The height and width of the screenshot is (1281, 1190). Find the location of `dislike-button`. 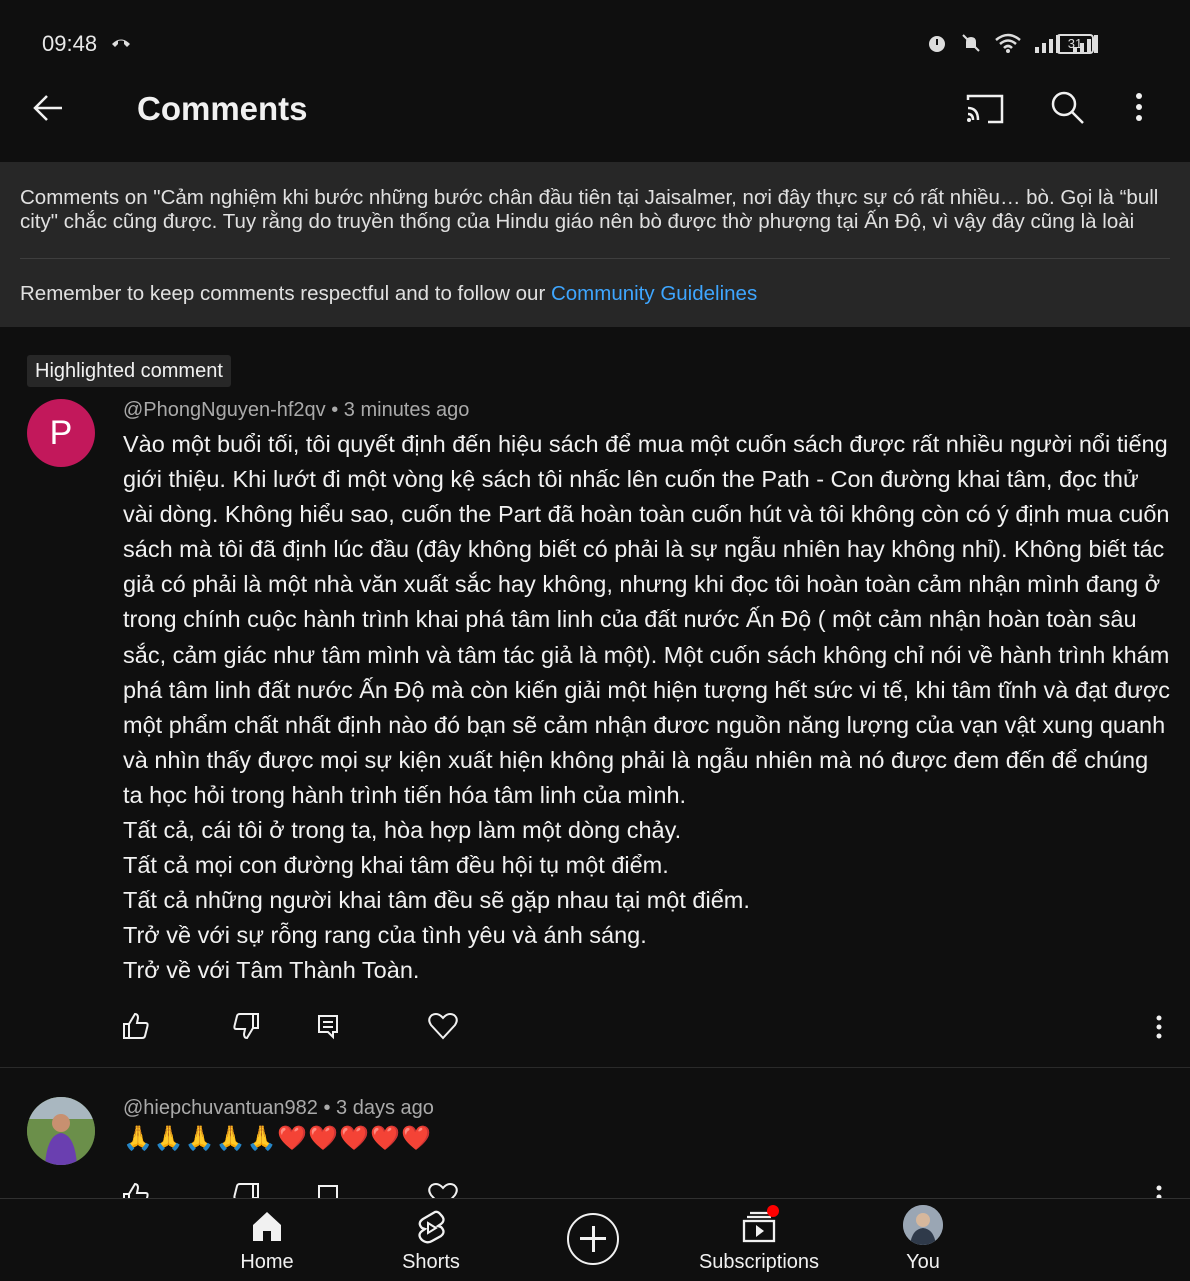

dislike-button is located at coordinates (246, 1028).